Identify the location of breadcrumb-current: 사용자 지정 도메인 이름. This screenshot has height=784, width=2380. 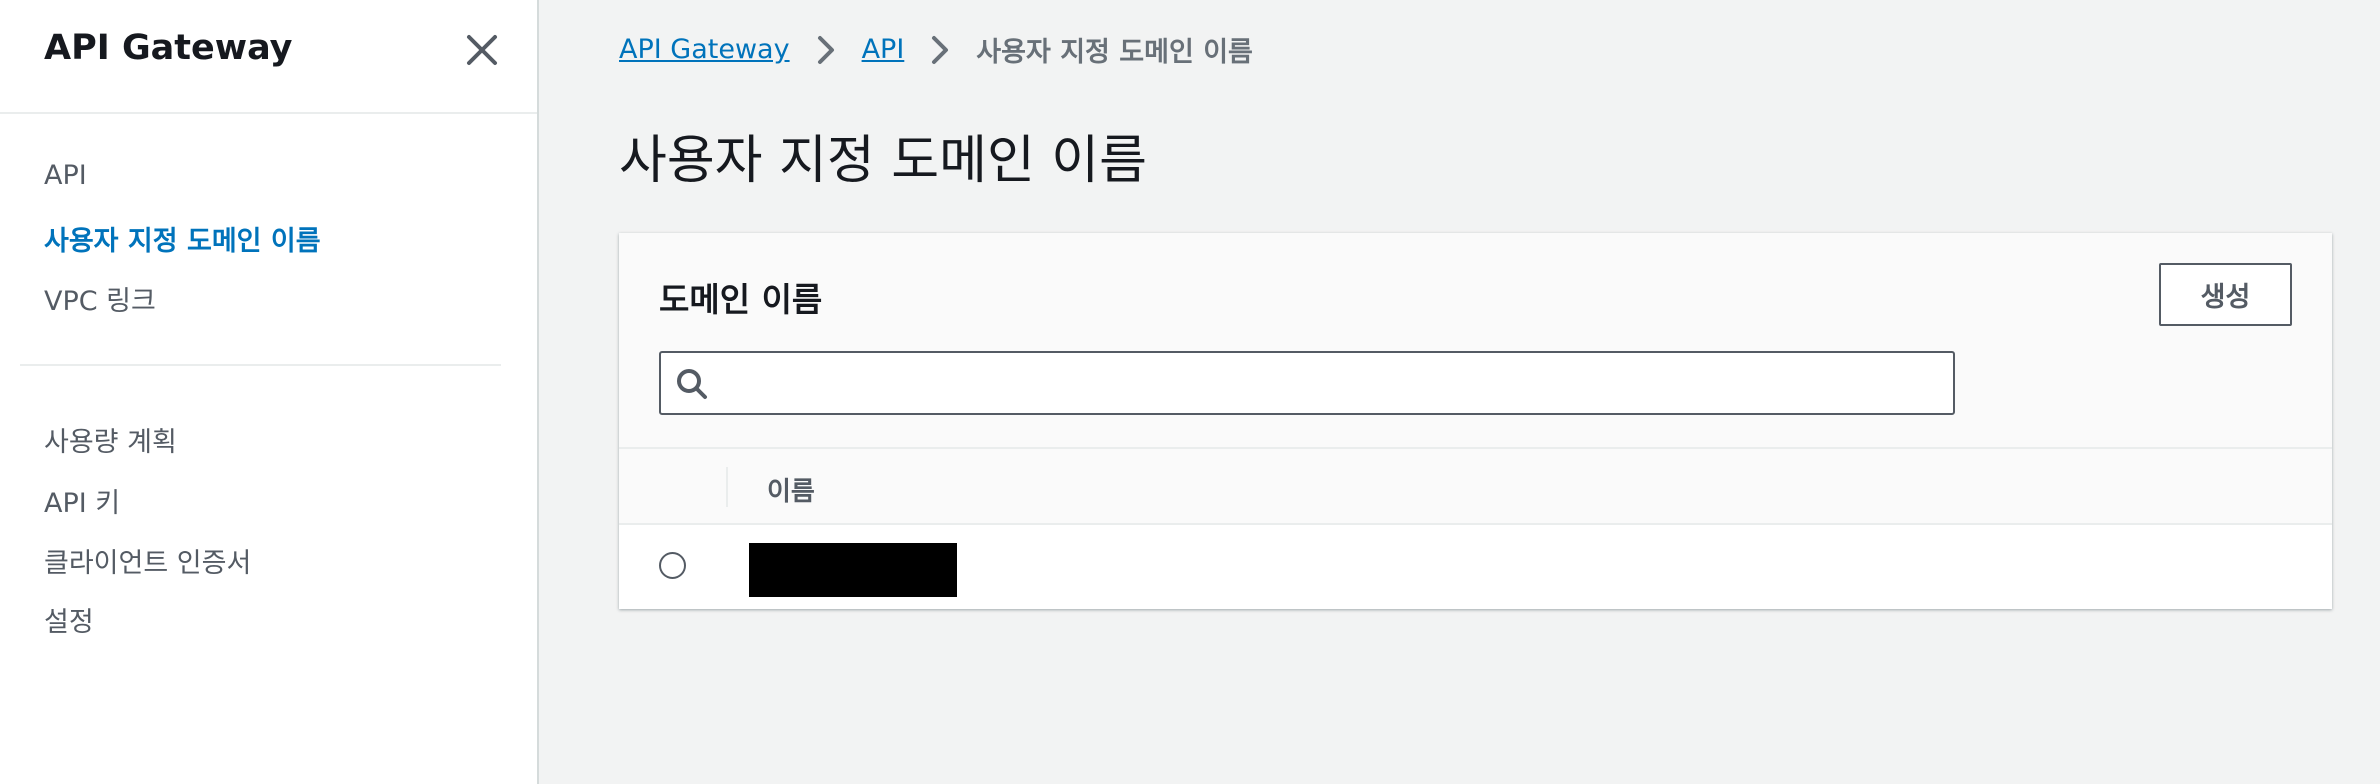
(1114, 52).